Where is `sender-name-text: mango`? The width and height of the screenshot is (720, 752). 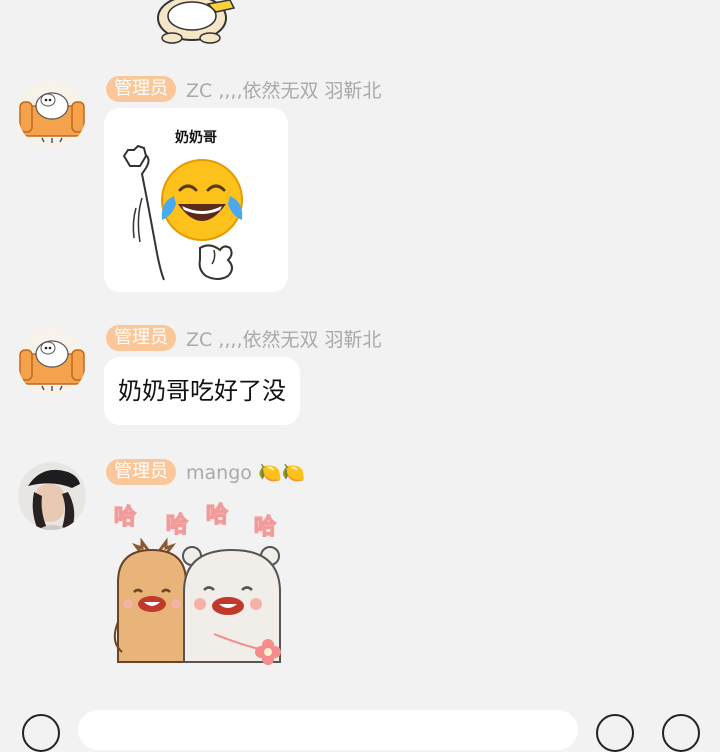
sender-name-text: mango is located at coordinates (219, 472).